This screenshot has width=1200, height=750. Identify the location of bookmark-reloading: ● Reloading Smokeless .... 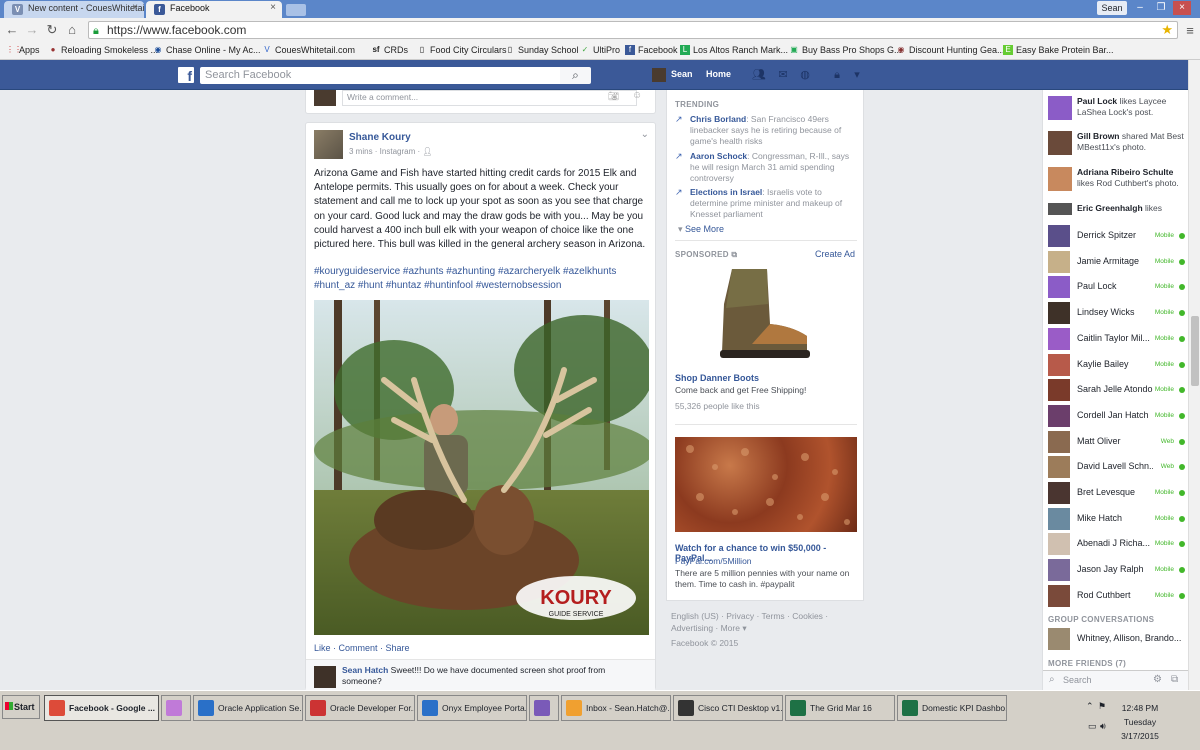
(103, 50).